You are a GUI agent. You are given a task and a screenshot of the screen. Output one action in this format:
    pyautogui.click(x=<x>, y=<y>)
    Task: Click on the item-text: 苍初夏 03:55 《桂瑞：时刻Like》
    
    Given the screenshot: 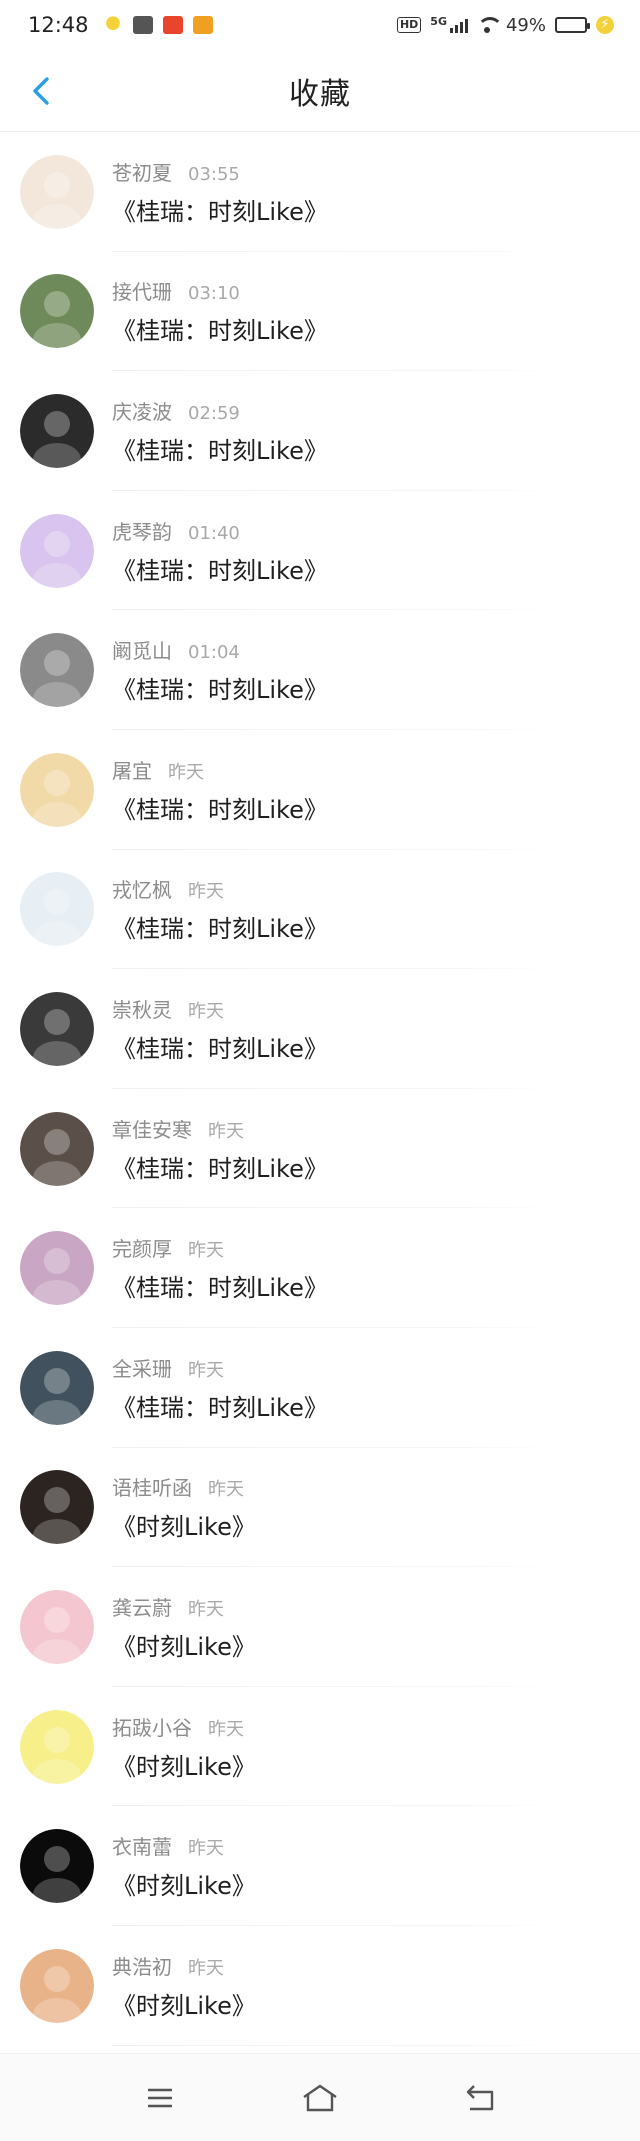 What is the action you would take?
    pyautogui.click(x=220, y=192)
    